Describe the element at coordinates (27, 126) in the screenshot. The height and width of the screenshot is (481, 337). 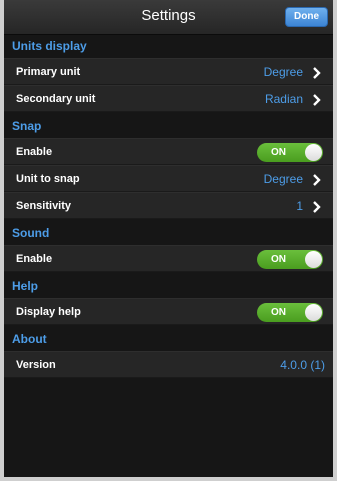
I see `section-header-snap: Snap` at that location.